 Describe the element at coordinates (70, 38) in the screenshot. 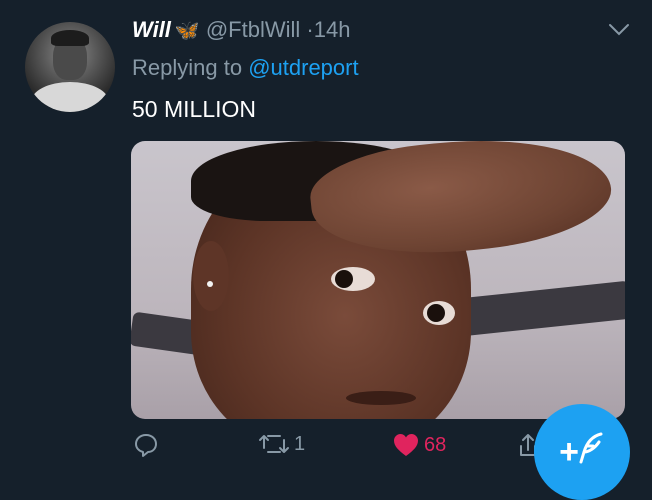

I see `avatar-hair` at that location.